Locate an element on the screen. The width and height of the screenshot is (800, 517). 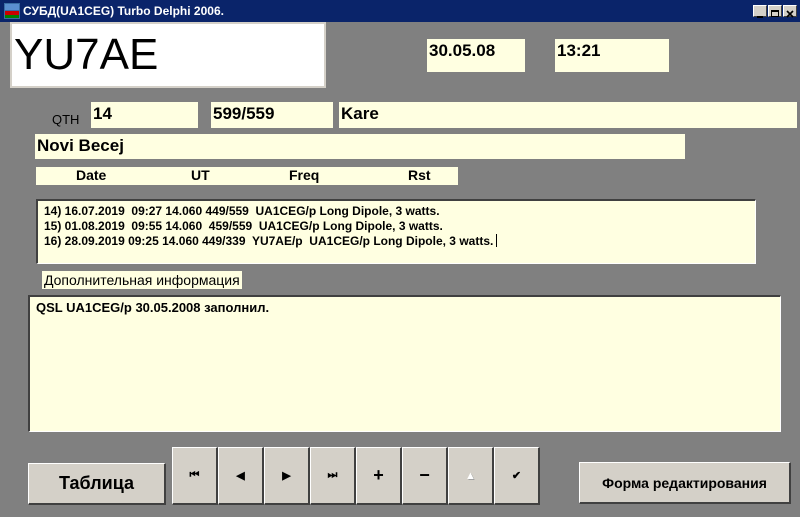
qth-field: Novi Becej is located at coordinates (360, 146).